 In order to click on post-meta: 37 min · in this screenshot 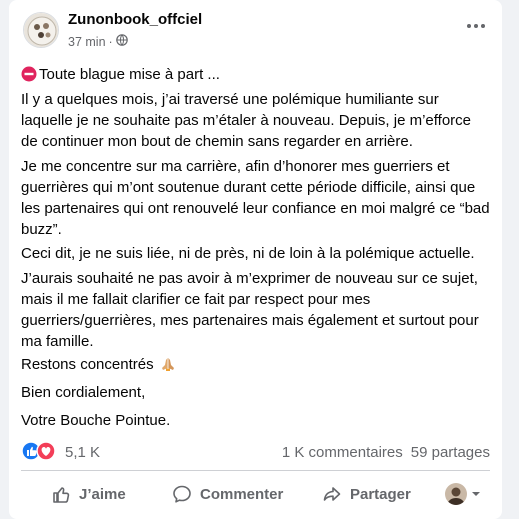, I will do `click(98, 41)`.